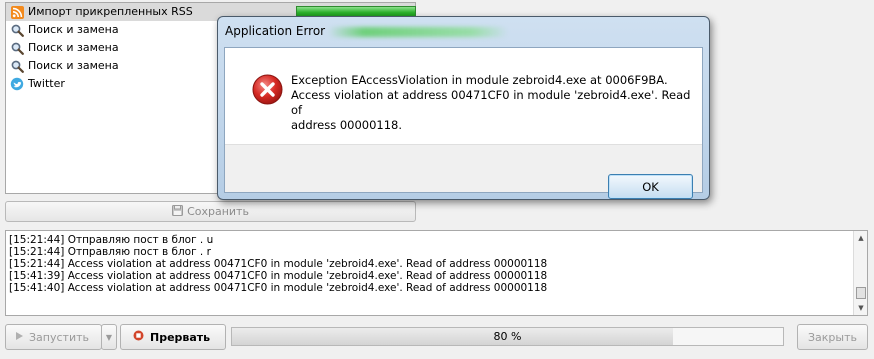 The width and height of the screenshot is (874, 359). I want to click on stop-button: Прервать, so click(173, 337).